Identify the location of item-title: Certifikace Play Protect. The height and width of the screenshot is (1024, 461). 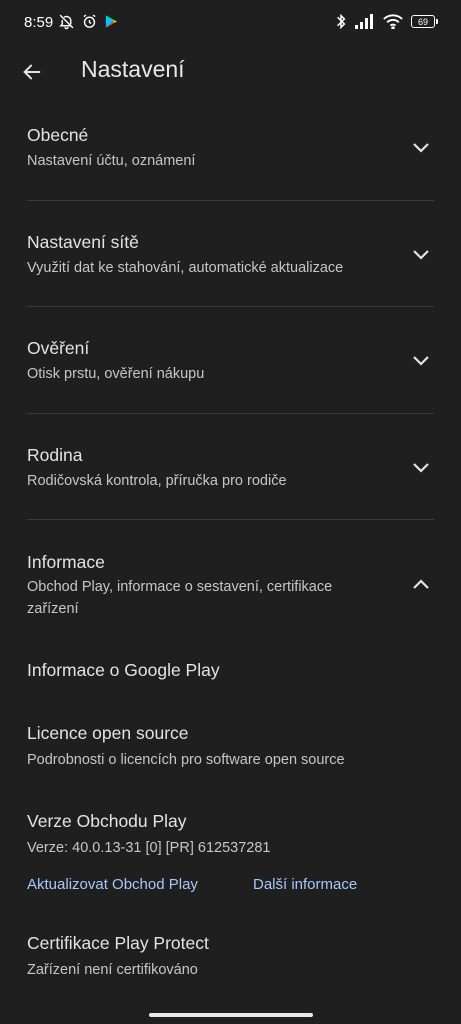
(118, 943).